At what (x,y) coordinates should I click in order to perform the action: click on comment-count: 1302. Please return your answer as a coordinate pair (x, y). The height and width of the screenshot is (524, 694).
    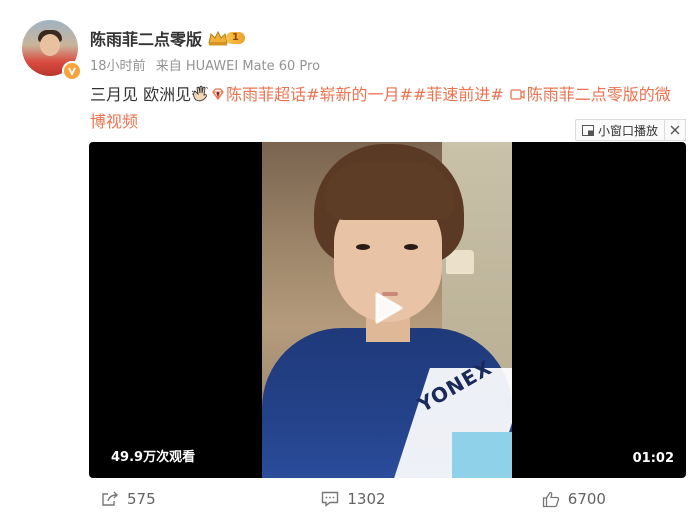
    Looking at the image, I should click on (366, 499).